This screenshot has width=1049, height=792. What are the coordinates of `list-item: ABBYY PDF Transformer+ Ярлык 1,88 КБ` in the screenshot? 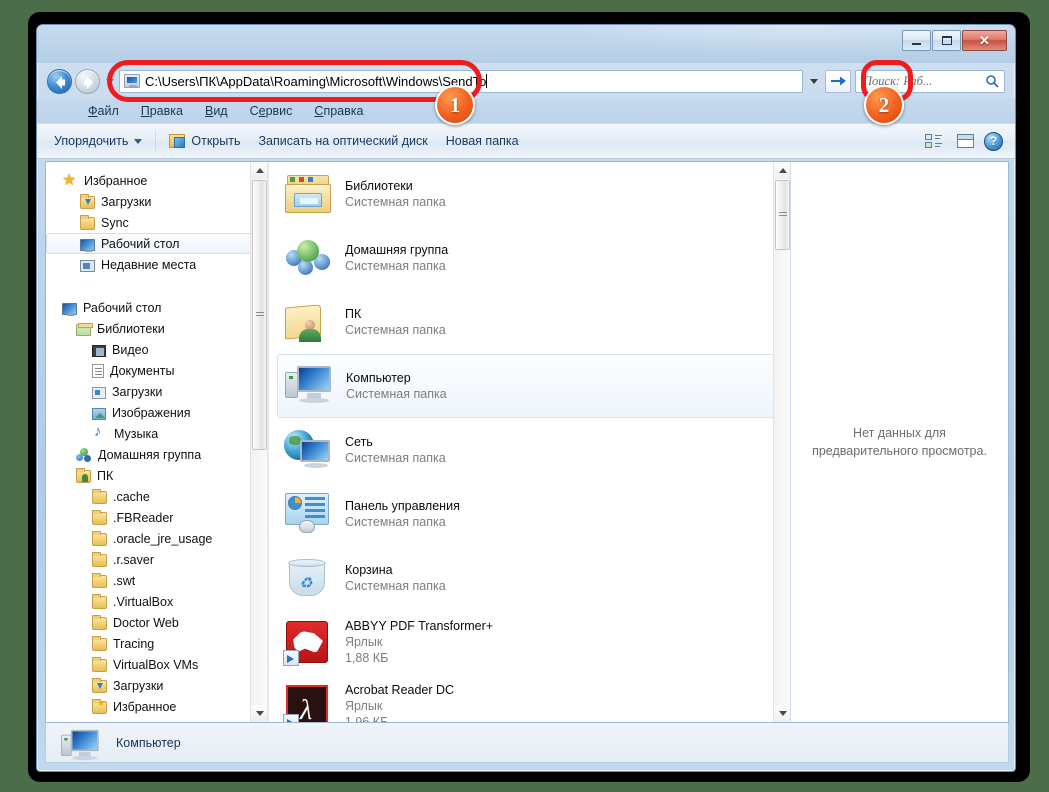 It's located at (524, 642).